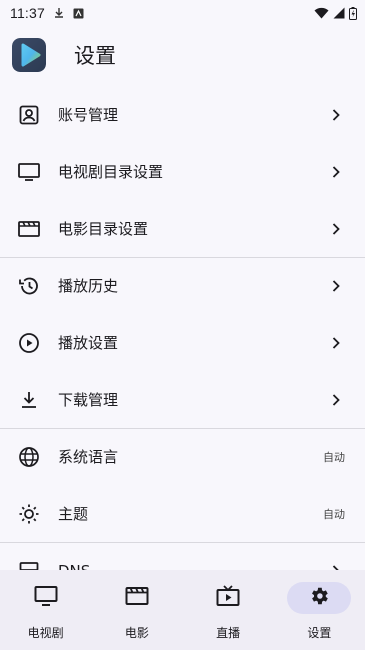 This screenshot has height=650, width=365. Describe the element at coordinates (182, 171) in the screenshot. I see `setting-tv-directory: 电视剧目录设置` at that location.